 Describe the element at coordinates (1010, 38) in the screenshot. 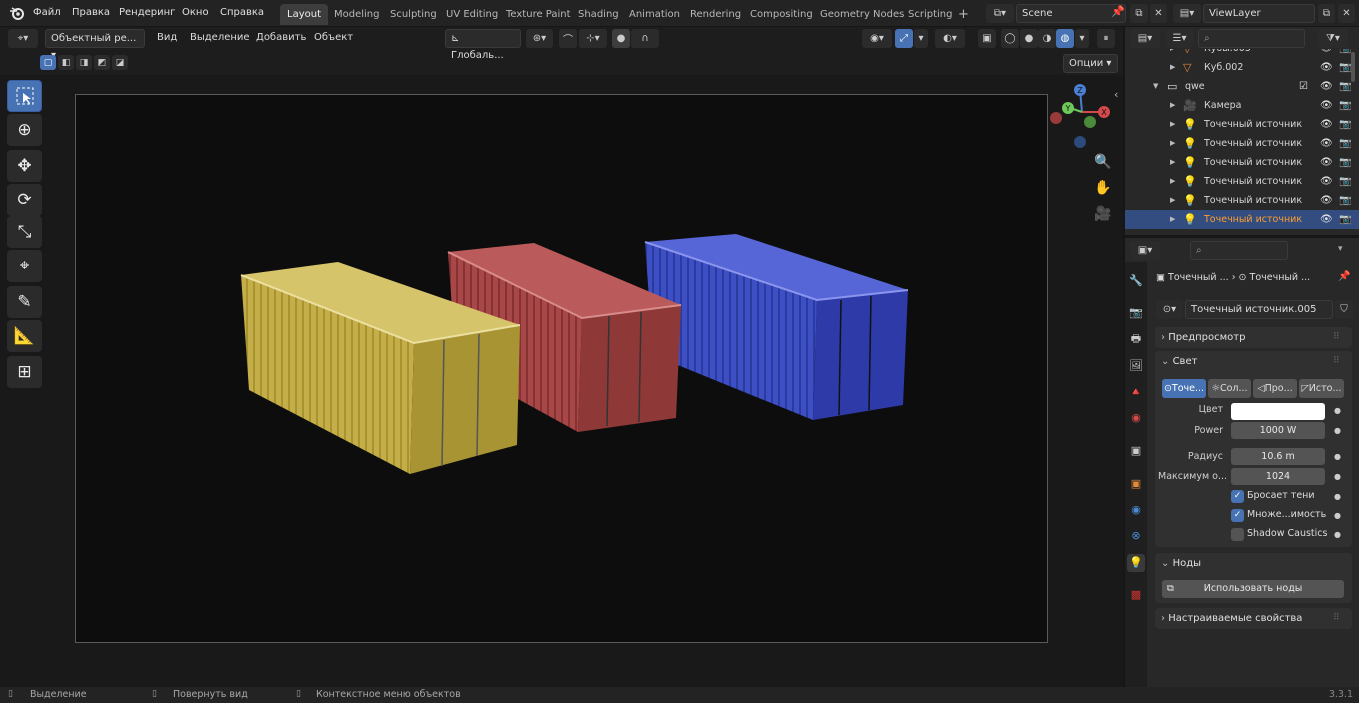

I see `wireframe-shading-icon: ◯` at that location.